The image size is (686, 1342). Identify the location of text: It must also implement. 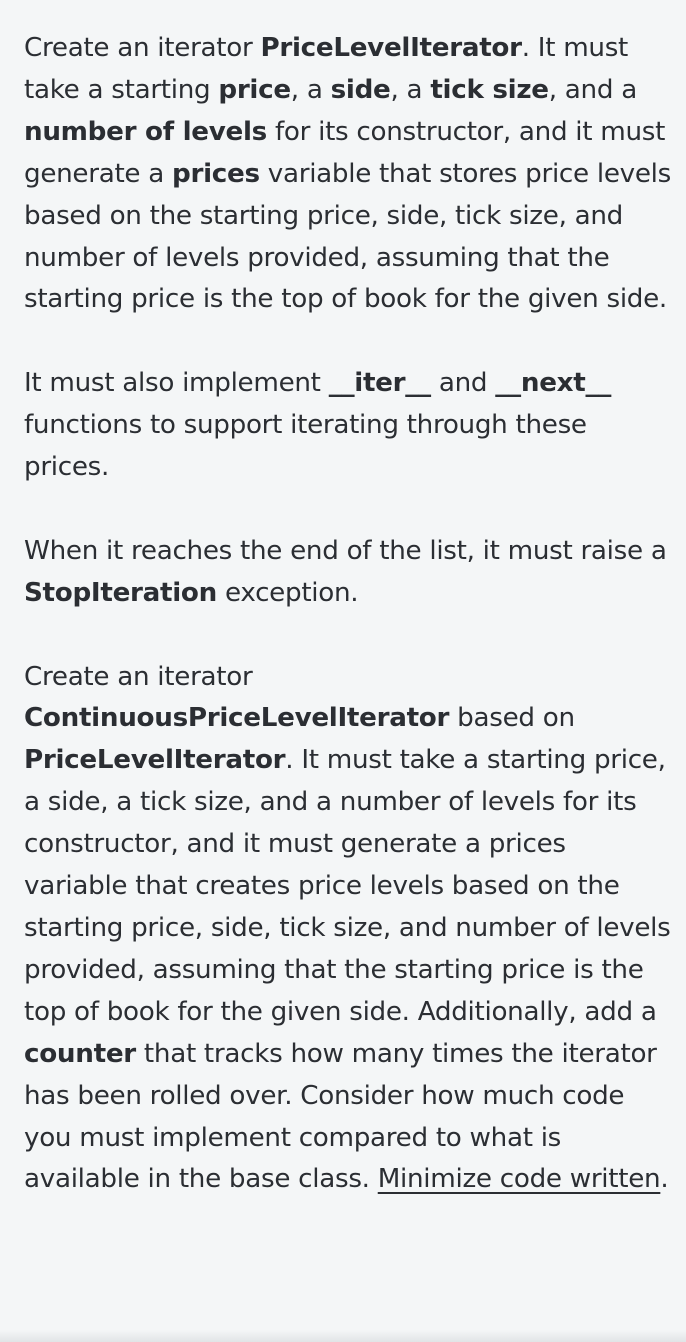
(176, 383).